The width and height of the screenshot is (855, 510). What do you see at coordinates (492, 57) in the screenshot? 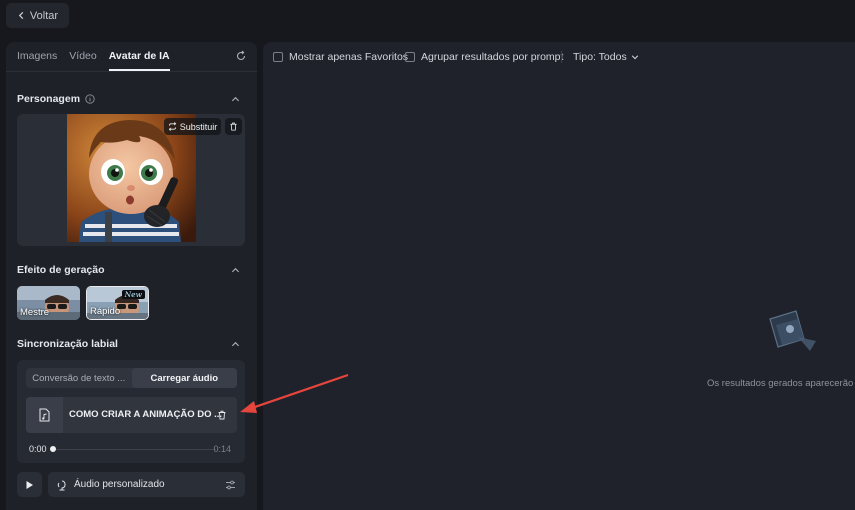
I see `group-label: Agrupar resultados por prompt` at bounding box center [492, 57].